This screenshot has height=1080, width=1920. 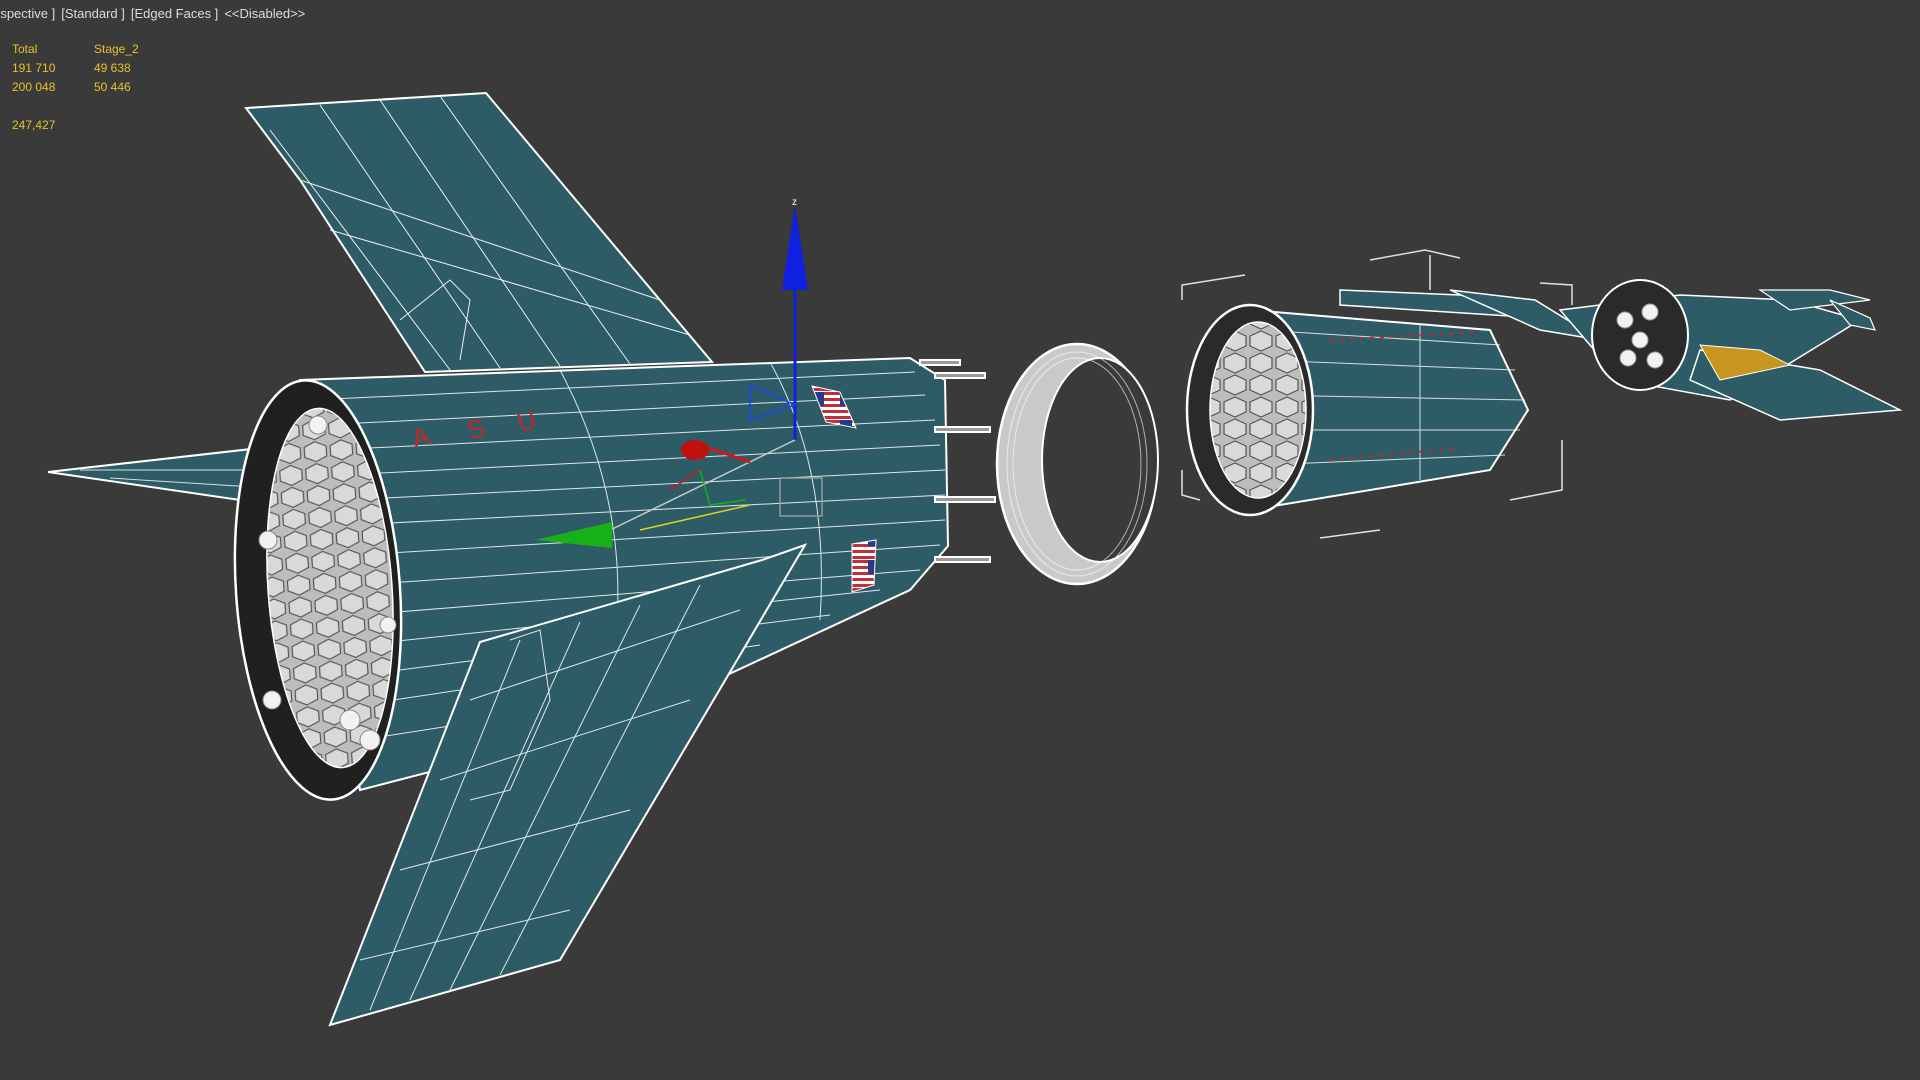 What do you see at coordinates (34, 125) in the screenshot?
I see `stat-fps: 247,427` at bounding box center [34, 125].